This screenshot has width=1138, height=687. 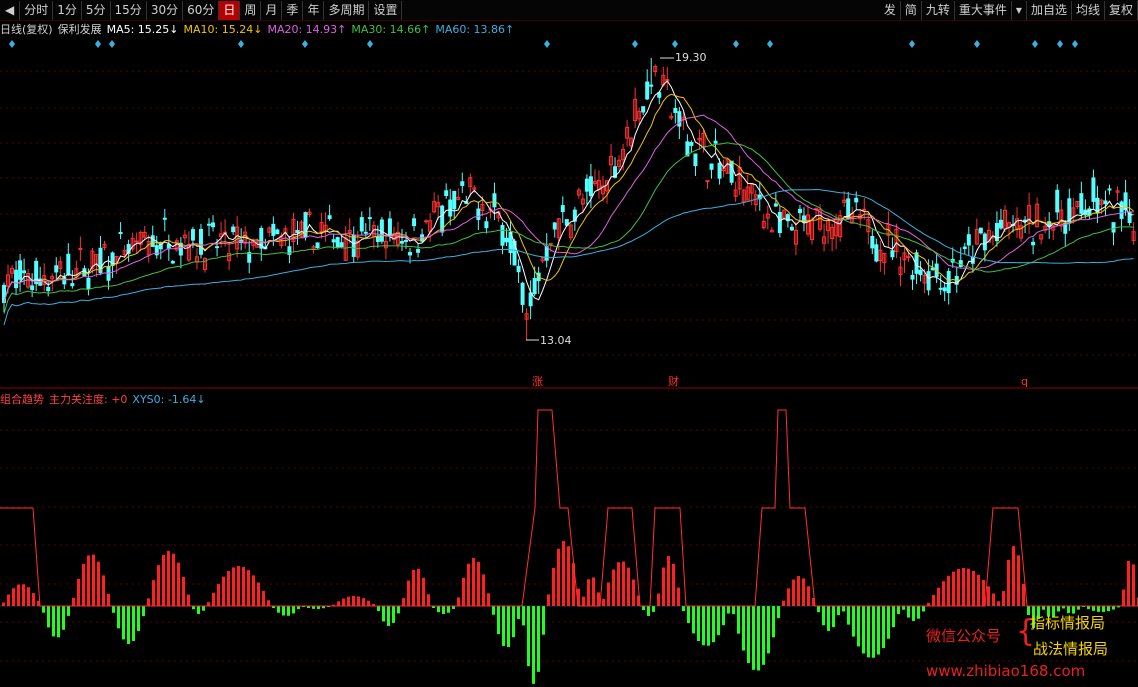 What do you see at coordinates (22, 399) in the screenshot?
I see `indicator-name: 组合趋势` at bounding box center [22, 399].